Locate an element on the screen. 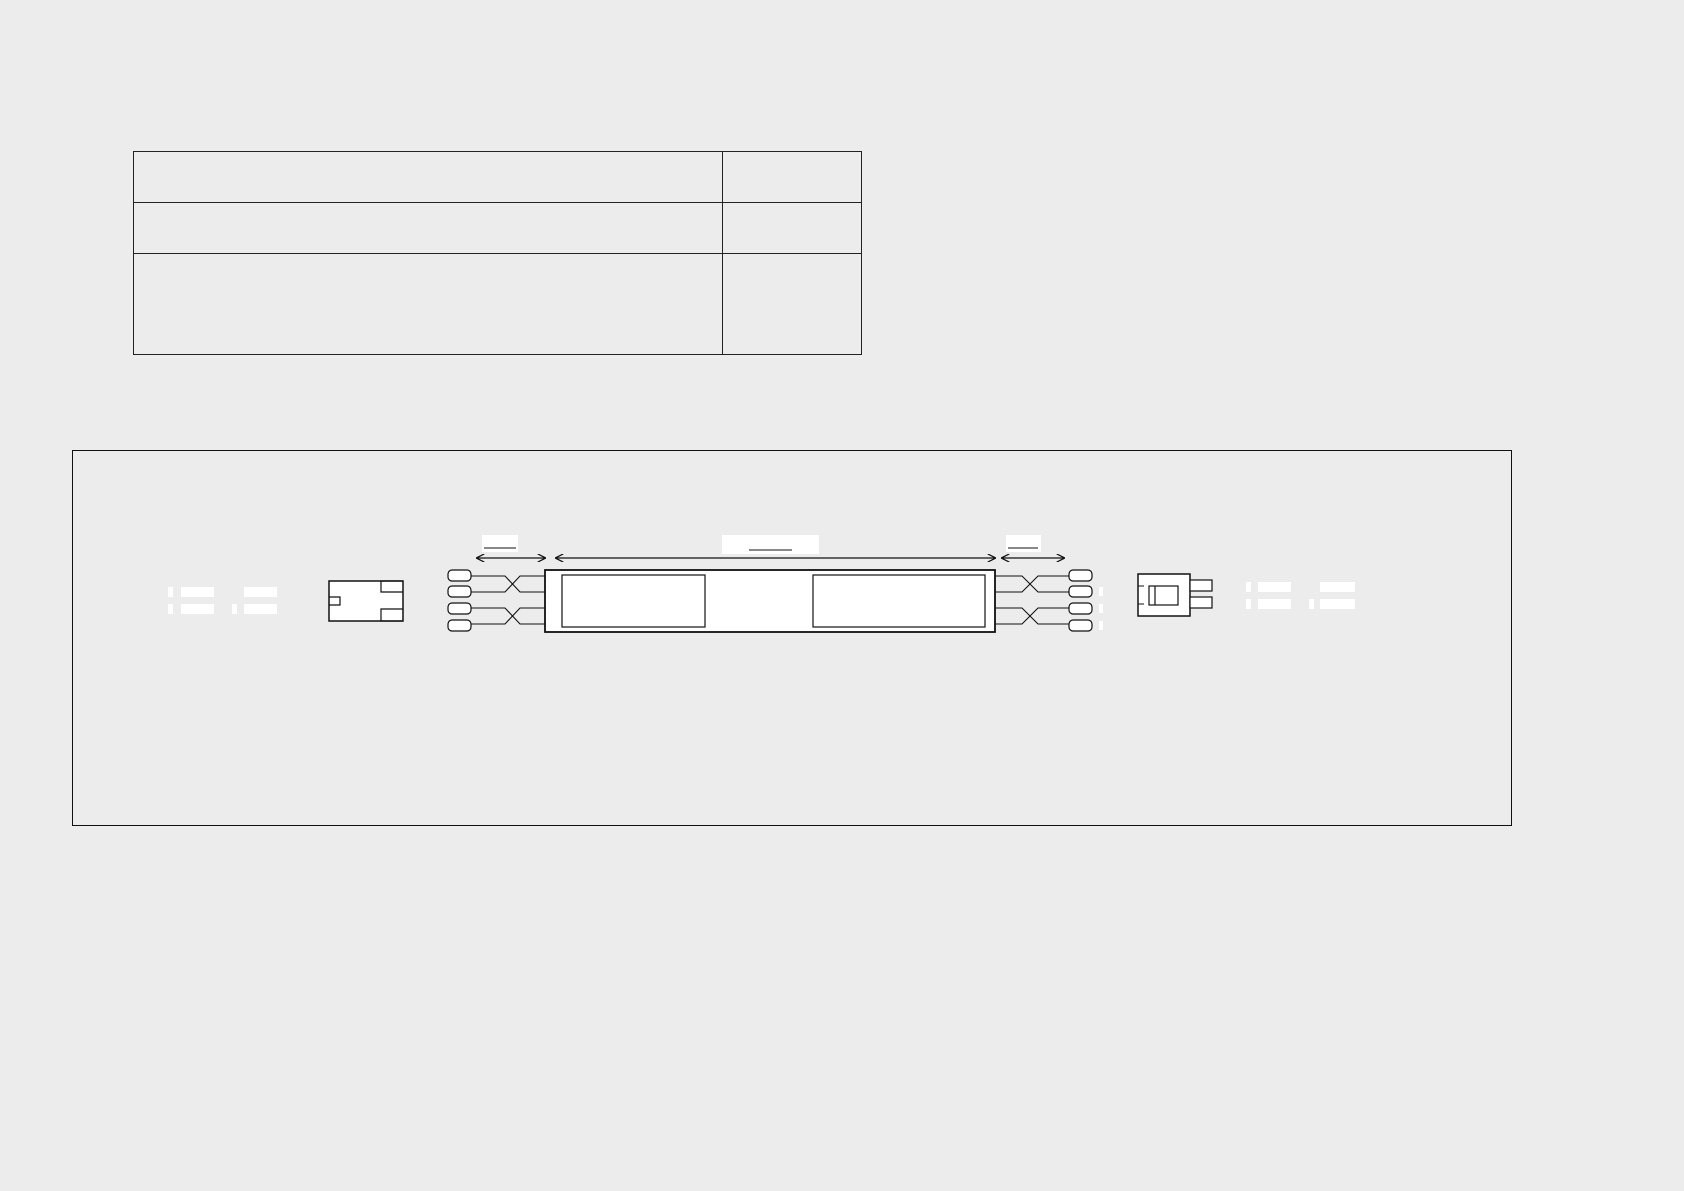  right-twisted-wires is located at coordinates (1032, 600).